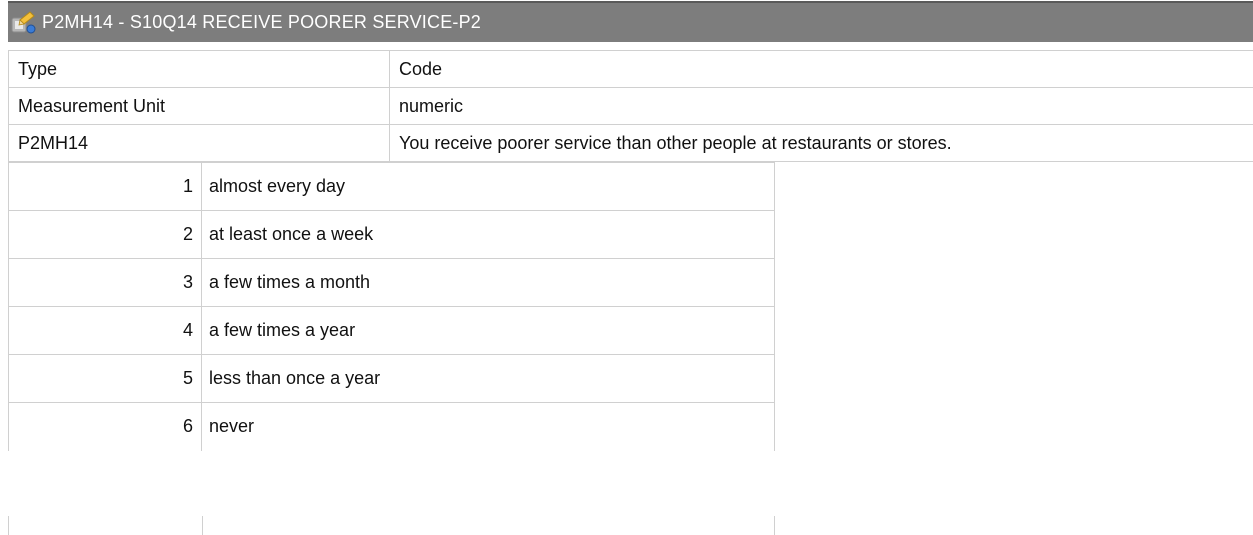 Image resolution: width=1253 pixels, height=535 pixels. I want to click on metadata-key: Type, so click(199, 69).